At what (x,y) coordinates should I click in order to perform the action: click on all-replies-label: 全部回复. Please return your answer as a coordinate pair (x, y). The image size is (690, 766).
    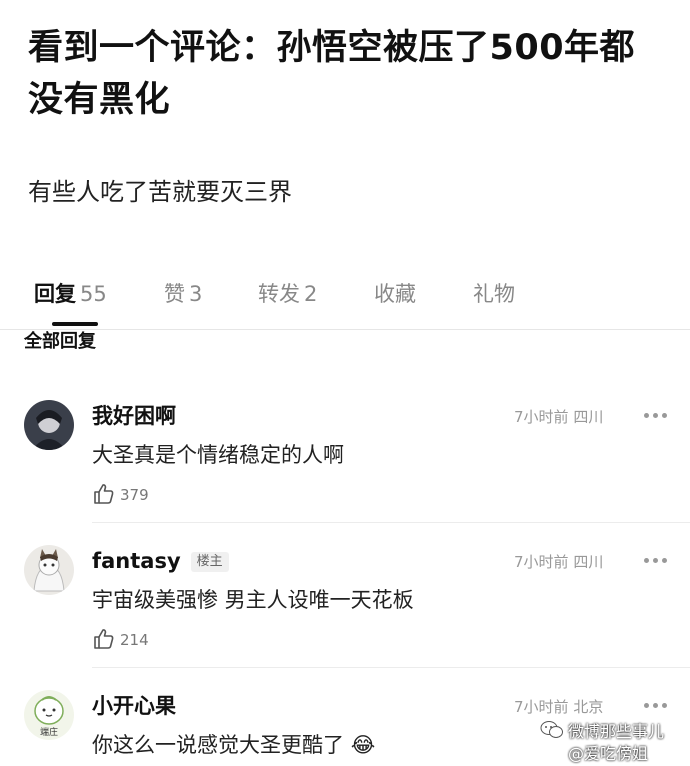
    Looking at the image, I should click on (60, 341).